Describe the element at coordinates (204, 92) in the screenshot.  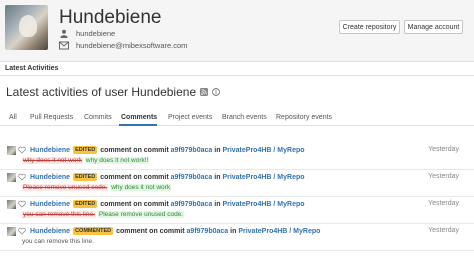
I see `rss-icon` at that location.